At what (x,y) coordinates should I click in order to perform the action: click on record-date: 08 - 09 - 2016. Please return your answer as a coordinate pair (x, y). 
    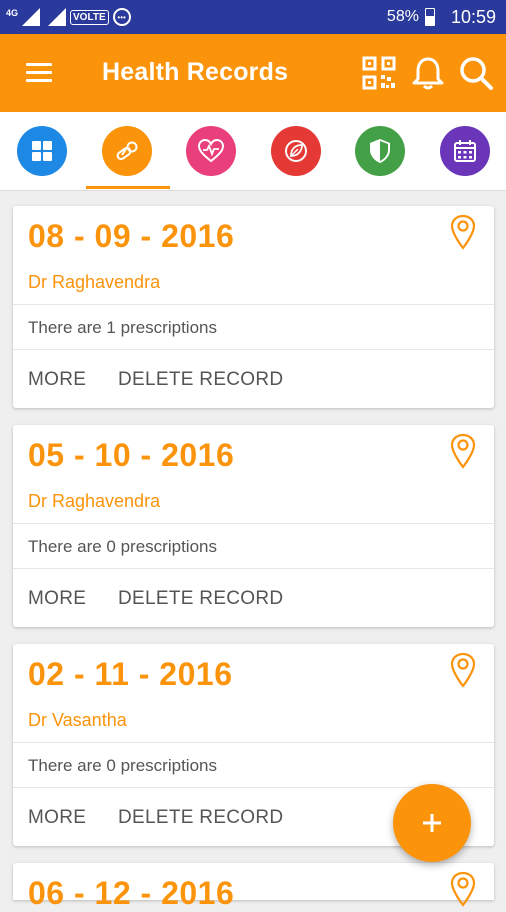
    Looking at the image, I should click on (131, 236).